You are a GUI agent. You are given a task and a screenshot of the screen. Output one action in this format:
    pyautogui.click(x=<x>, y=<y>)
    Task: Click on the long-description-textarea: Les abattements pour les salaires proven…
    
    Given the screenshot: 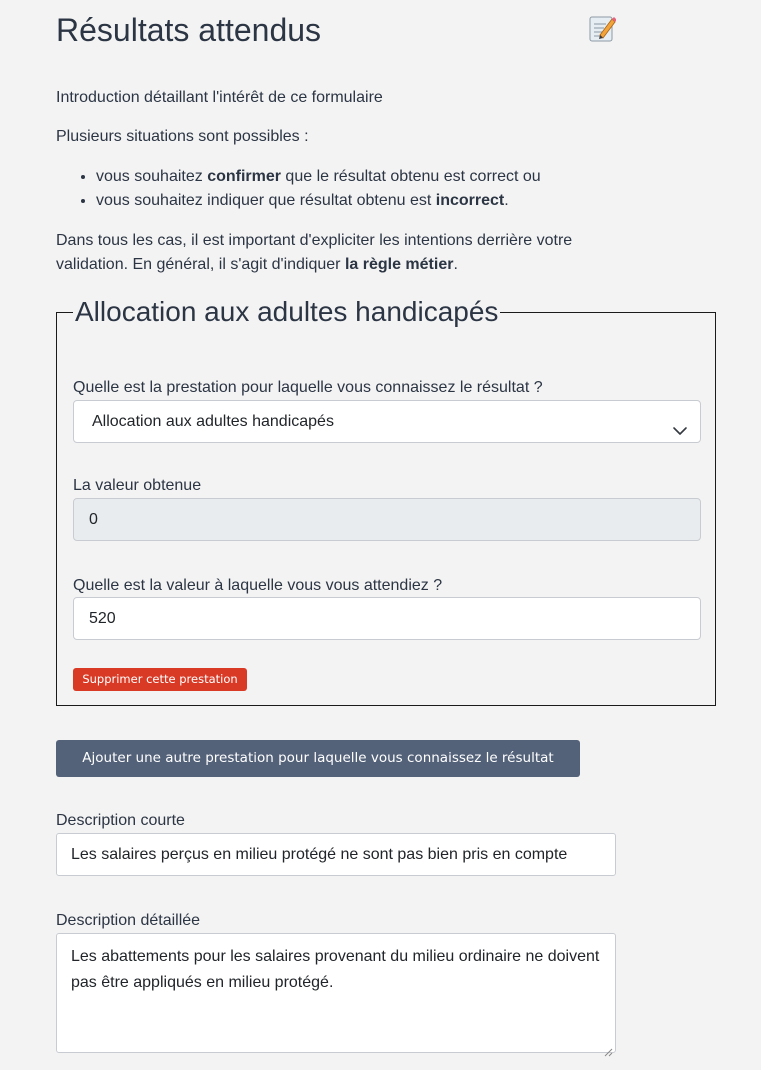 What is the action you would take?
    pyautogui.click(x=336, y=995)
    